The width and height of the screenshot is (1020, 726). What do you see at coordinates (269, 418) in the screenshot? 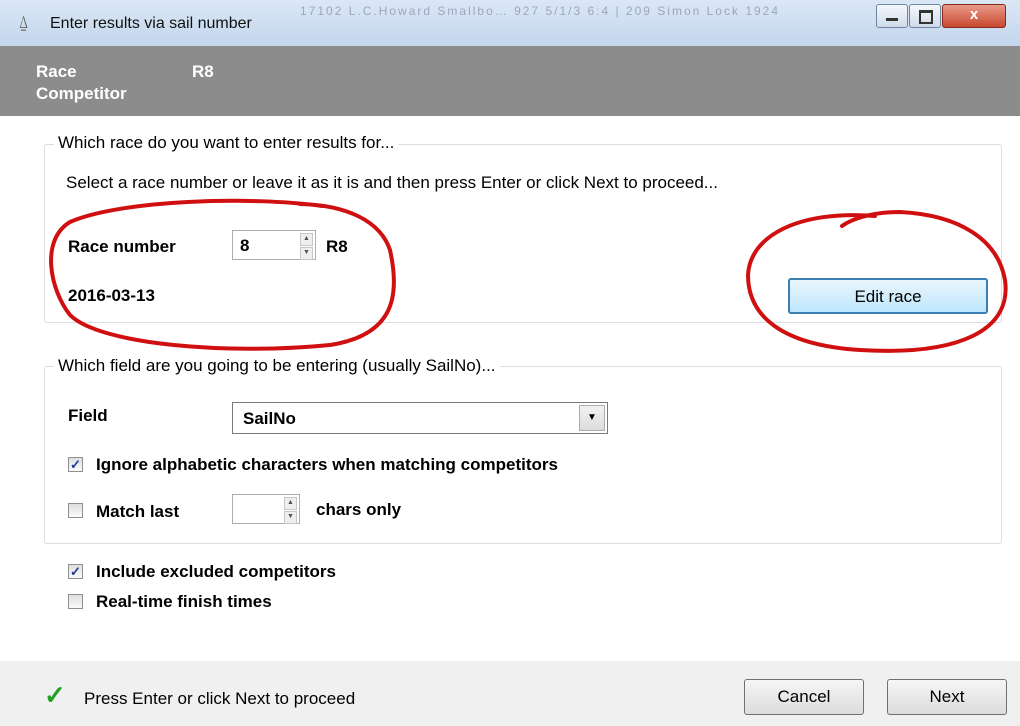
I see `field-select-value: SailNo` at bounding box center [269, 418].